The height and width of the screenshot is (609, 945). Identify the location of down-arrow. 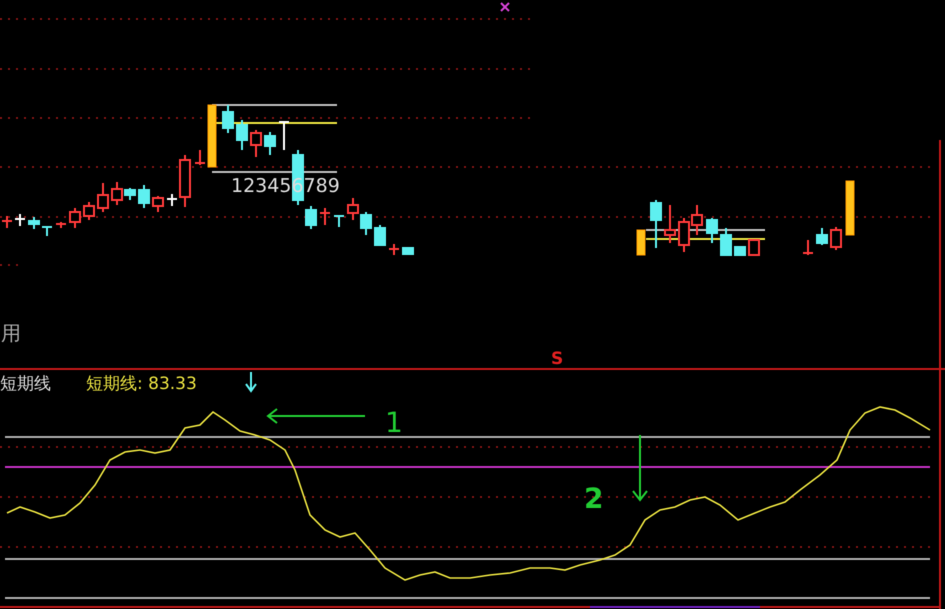
(640, 468).